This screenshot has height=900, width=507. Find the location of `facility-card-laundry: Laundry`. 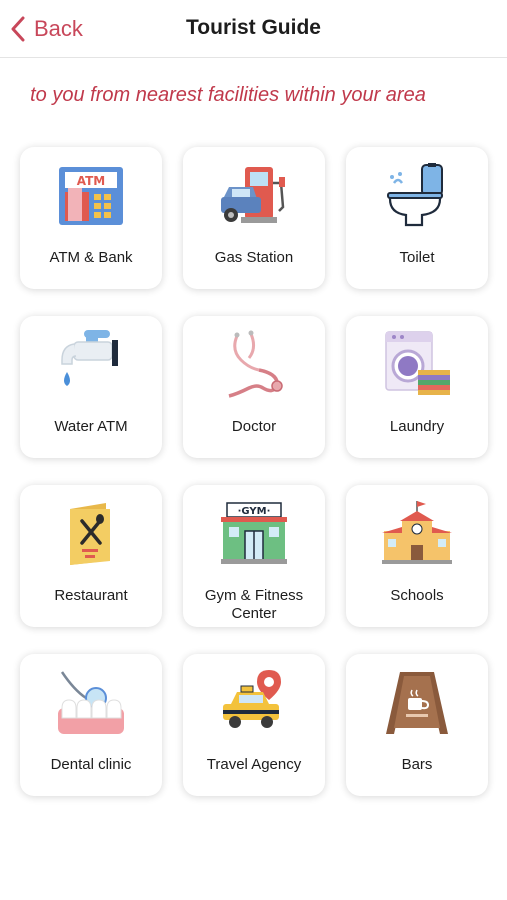

facility-card-laundry: Laundry is located at coordinates (417, 387).